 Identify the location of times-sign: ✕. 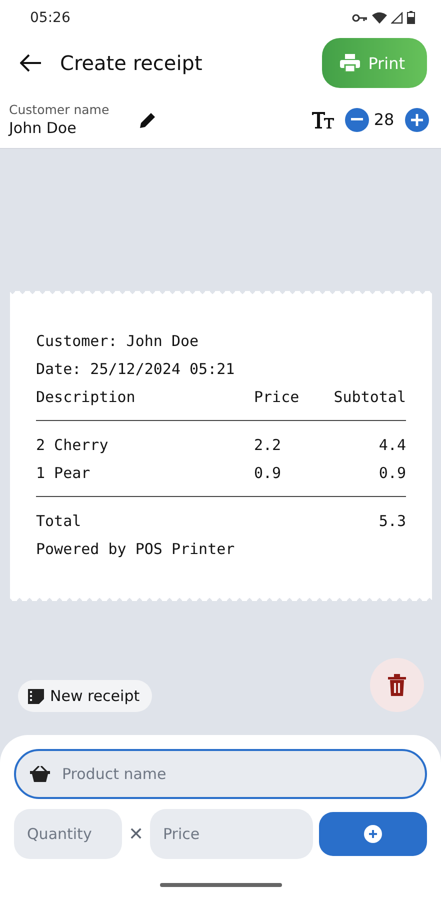
(136, 834).